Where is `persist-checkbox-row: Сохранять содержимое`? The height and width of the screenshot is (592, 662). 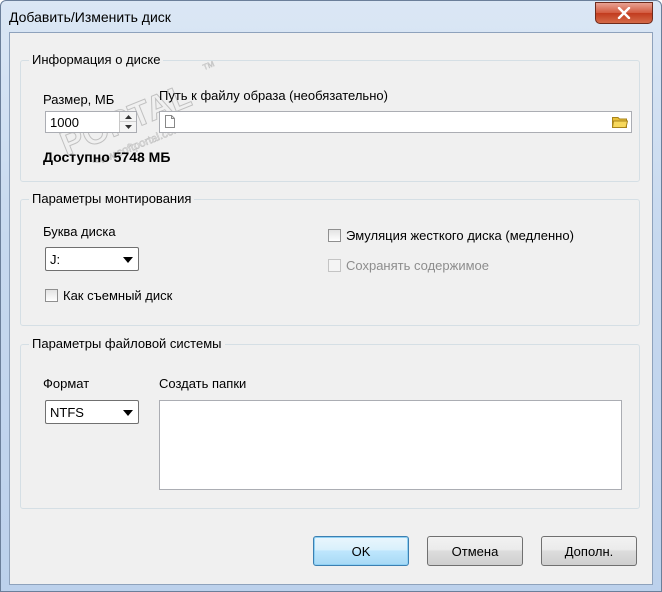 persist-checkbox-row: Сохранять содержимое is located at coordinates (408, 265).